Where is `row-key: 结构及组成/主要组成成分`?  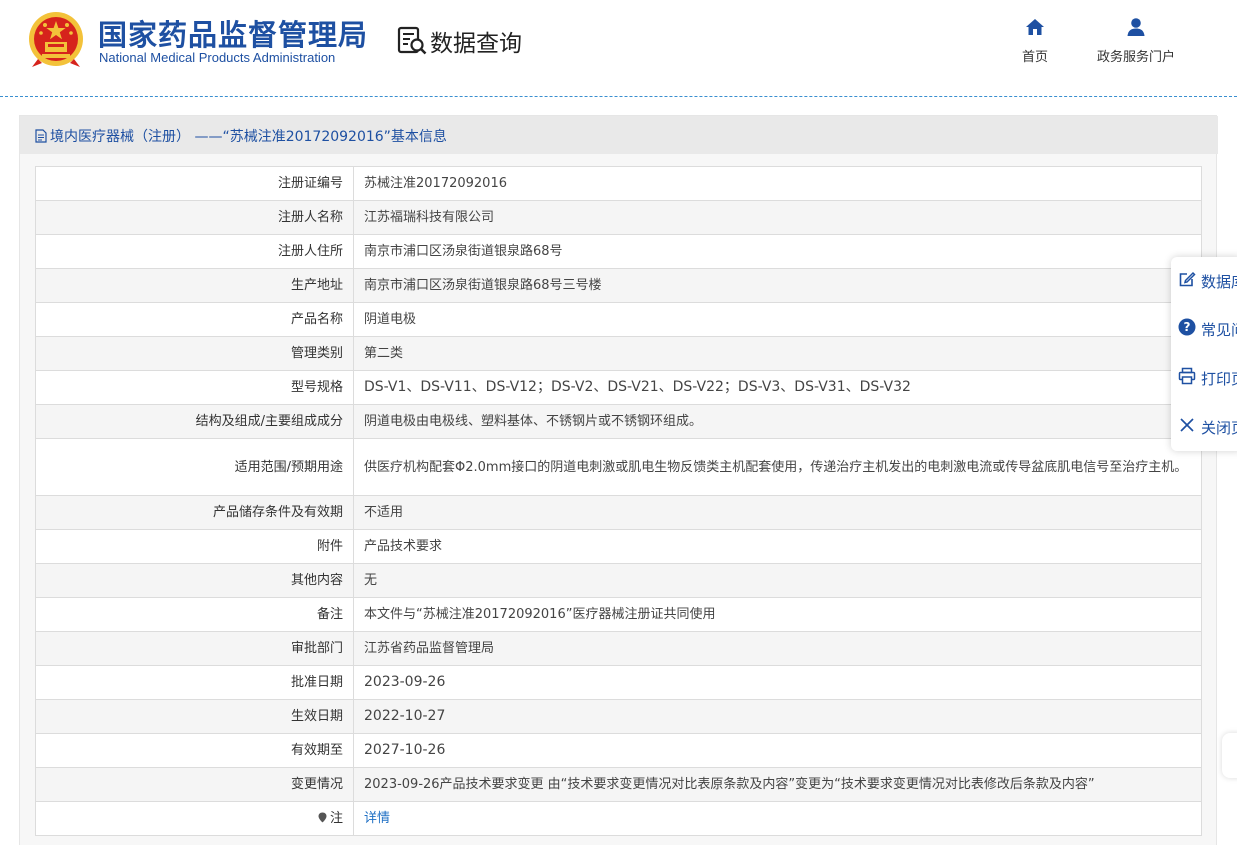 row-key: 结构及组成/主要组成成分 is located at coordinates (194, 421).